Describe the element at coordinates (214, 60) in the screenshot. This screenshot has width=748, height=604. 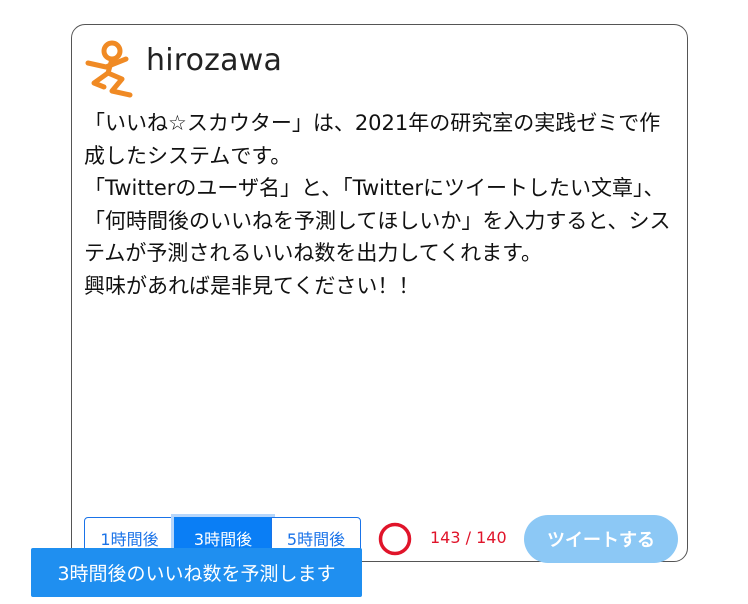
I see `username: hirozawa` at that location.